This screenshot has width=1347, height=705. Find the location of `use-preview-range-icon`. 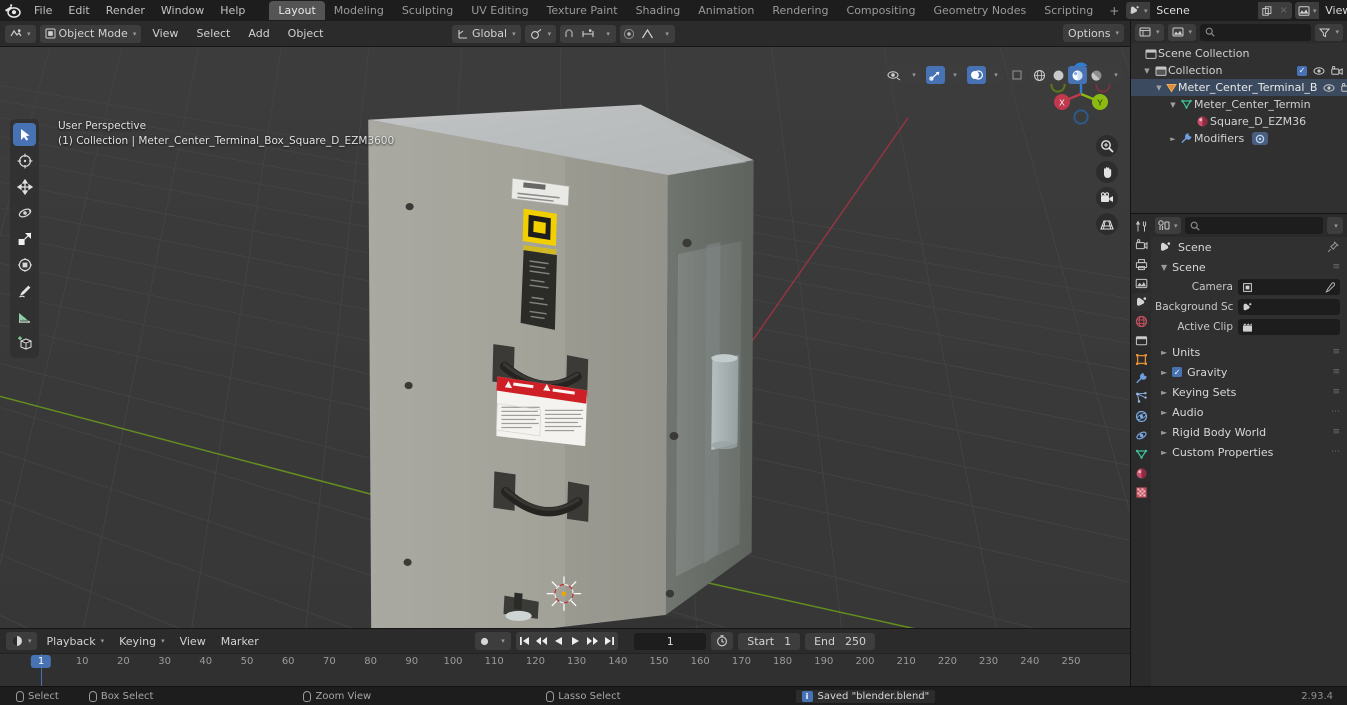

use-preview-range-icon is located at coordinates (722, 641).